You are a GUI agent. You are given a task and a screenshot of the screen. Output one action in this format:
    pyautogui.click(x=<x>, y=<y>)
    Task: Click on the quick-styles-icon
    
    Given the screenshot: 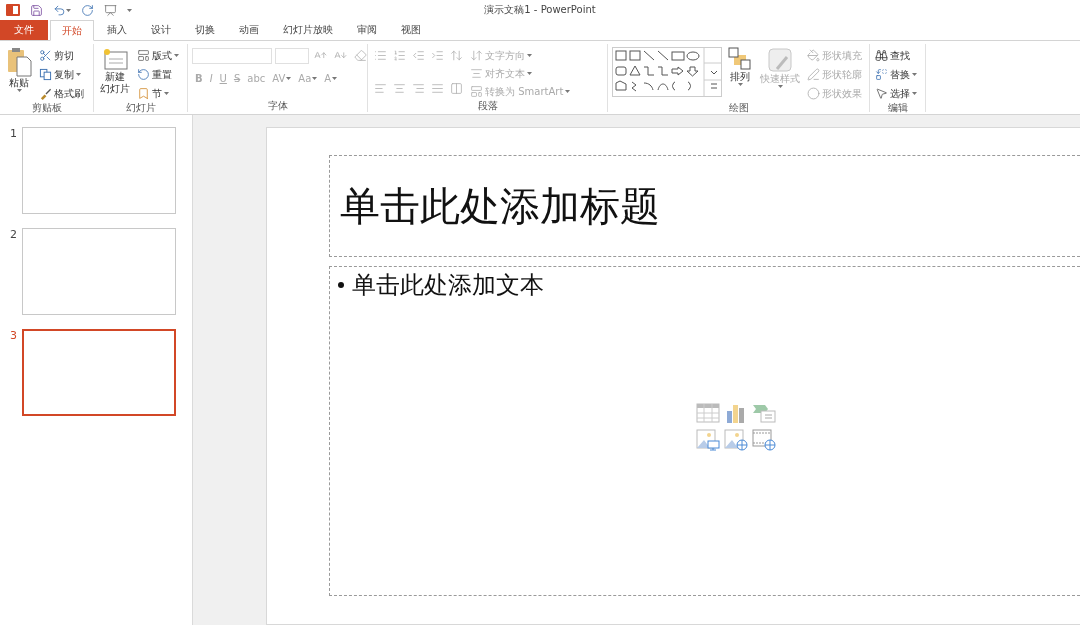 What is the action you would take?
    pyautogui.click(x=780, y=60)
    